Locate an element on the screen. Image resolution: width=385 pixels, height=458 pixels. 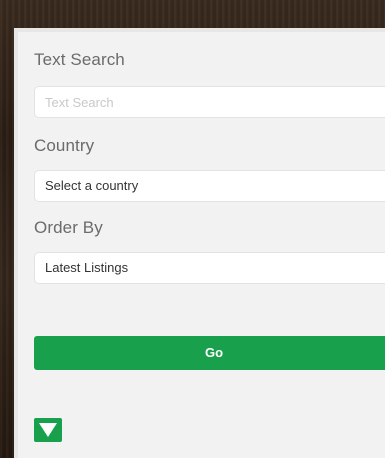
order-by-select-value: Latest Listings is located at coordinates (87, 267).